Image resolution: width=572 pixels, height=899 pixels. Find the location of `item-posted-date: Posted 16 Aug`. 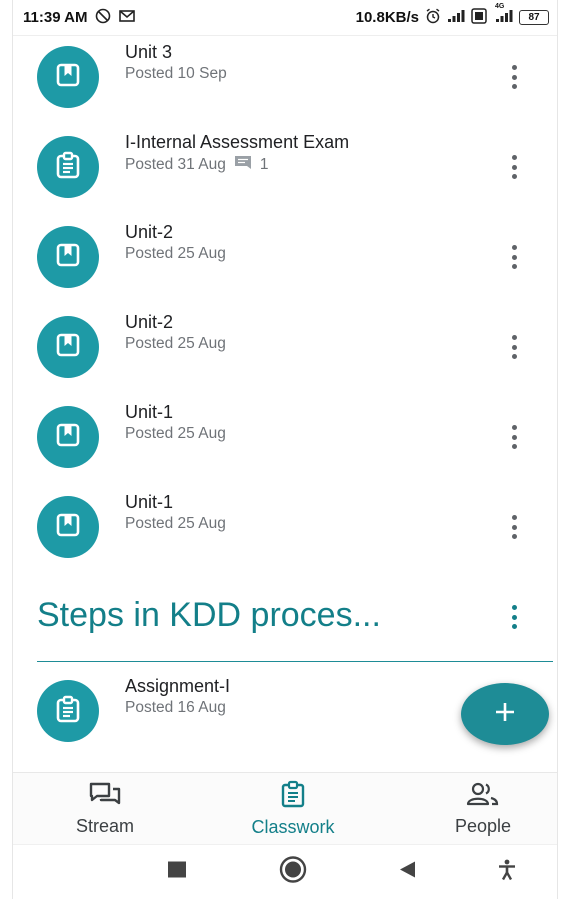

item-posted-date: Posted 16 Aug is located at coordinates (175, 707).